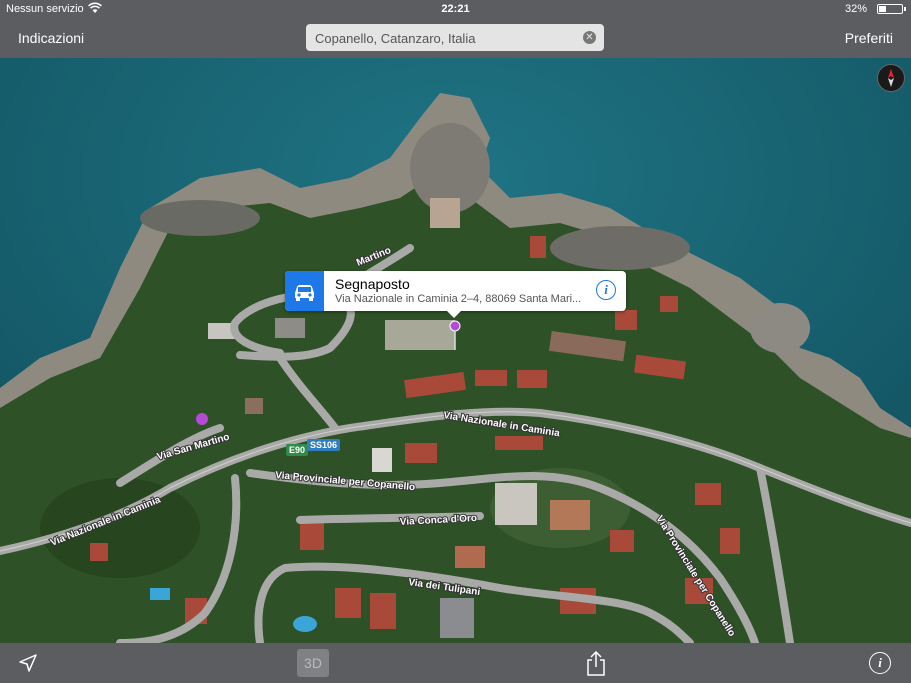  What do you see at coordinates (455, 326) in the screenshot?
I see `pin-icon` at bounding box center [455, 326].